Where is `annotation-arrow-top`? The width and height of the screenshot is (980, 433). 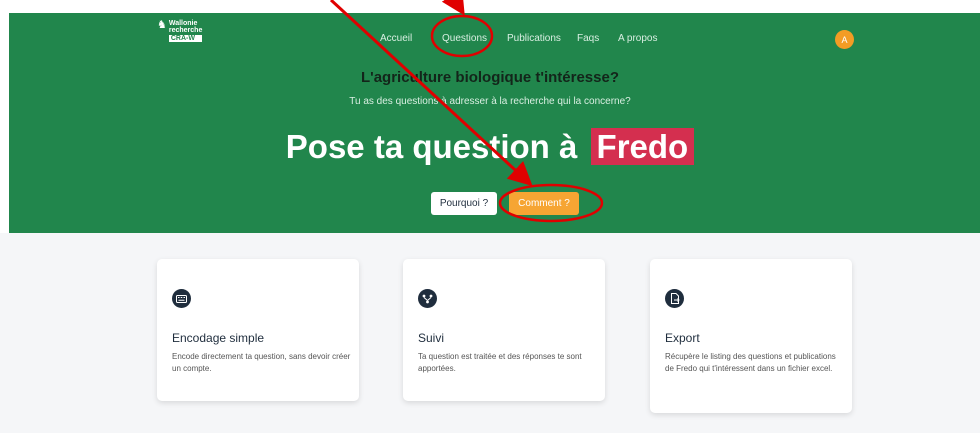 annotation-arrow-top is located at coordinates (453, 8).